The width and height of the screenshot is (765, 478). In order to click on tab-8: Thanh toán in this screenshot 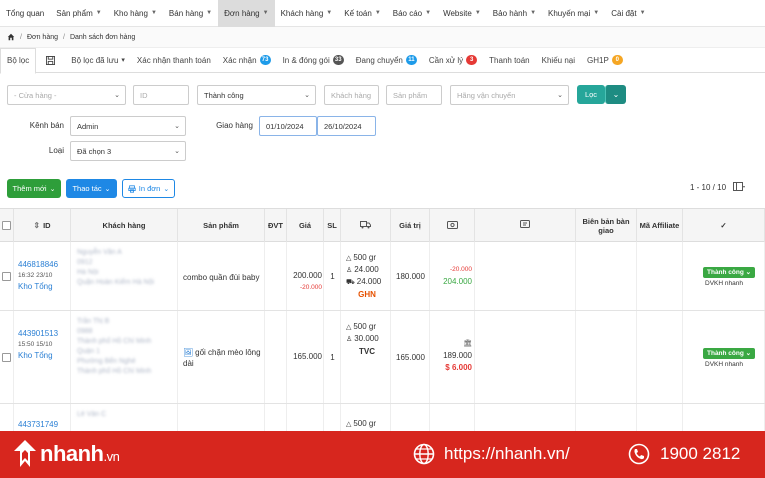, I will do `click(509, 60)`.